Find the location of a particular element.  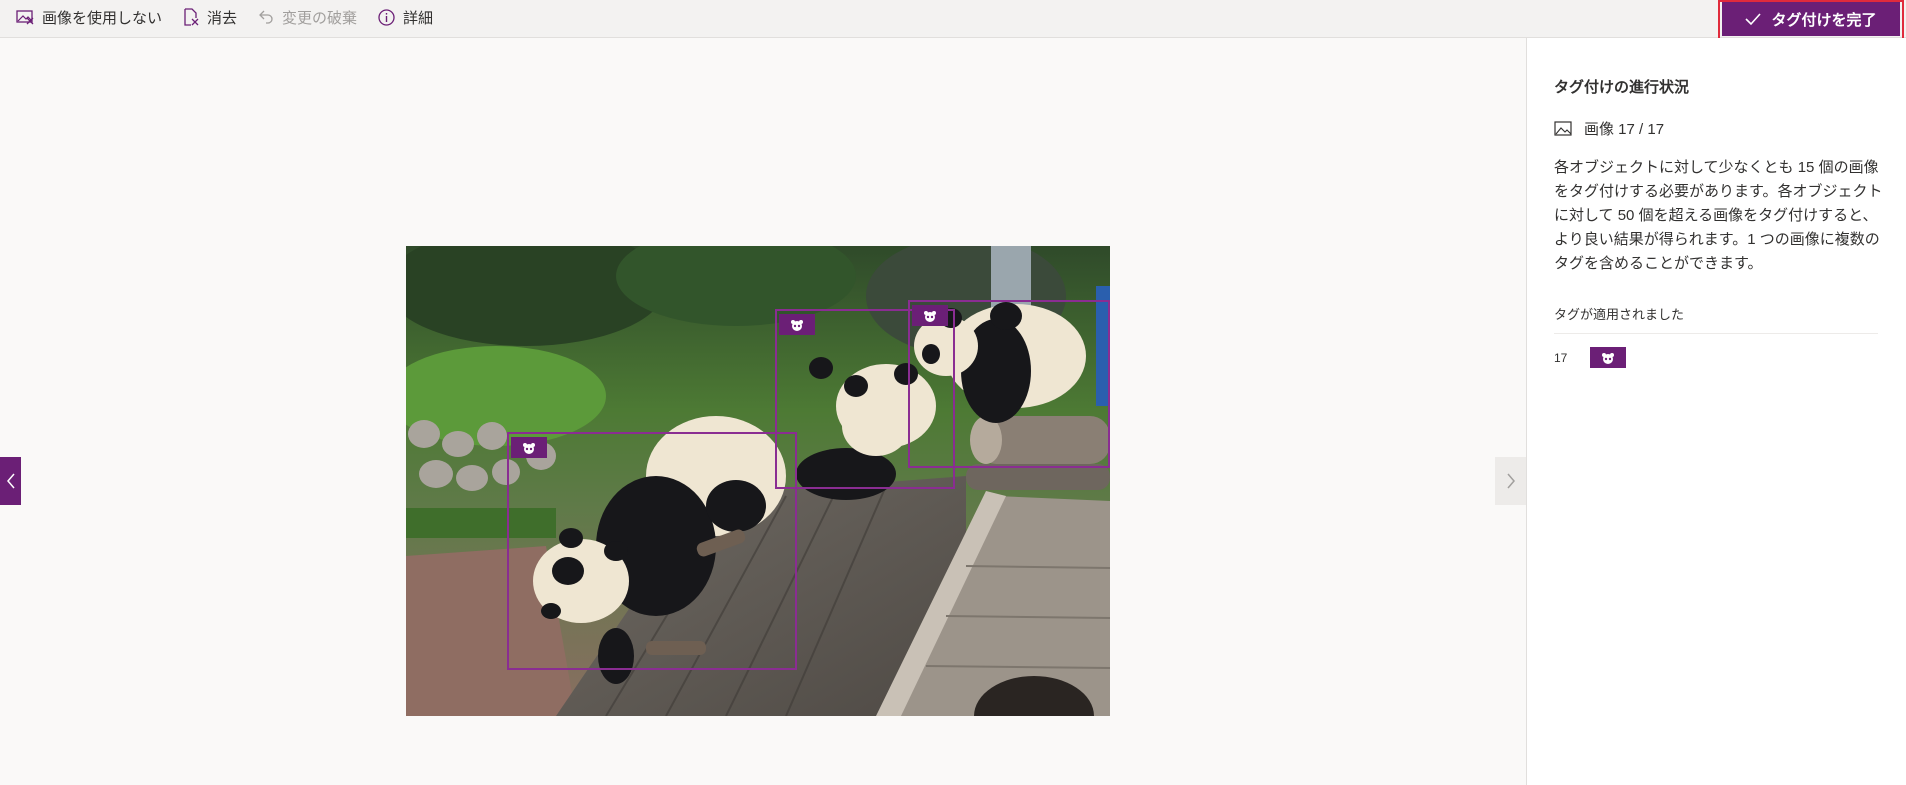

finish-tagging-label: タグ付けを完了 is located at coordinates (1824, 20).